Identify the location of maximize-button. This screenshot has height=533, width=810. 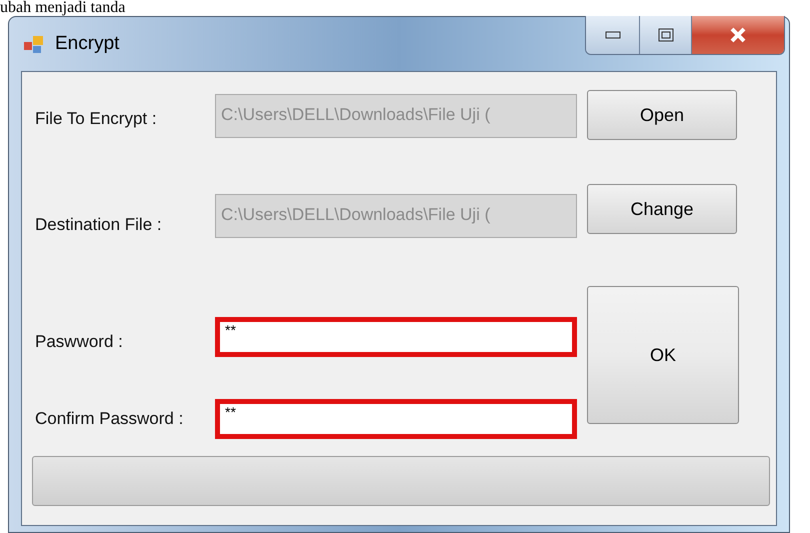
(666, 35).